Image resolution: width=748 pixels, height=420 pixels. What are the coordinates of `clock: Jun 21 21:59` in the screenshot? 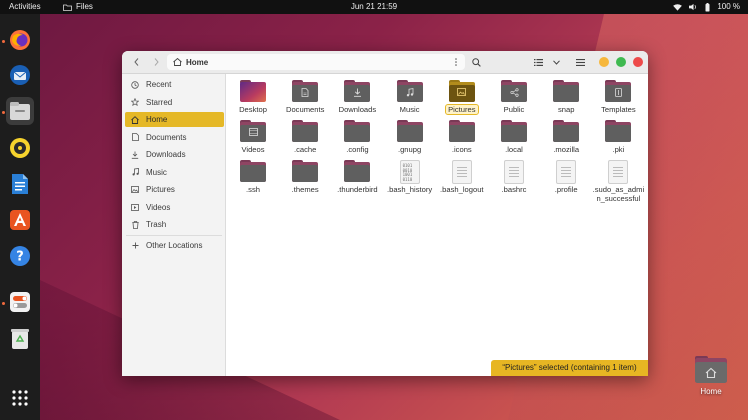 It's located at (374, 7).